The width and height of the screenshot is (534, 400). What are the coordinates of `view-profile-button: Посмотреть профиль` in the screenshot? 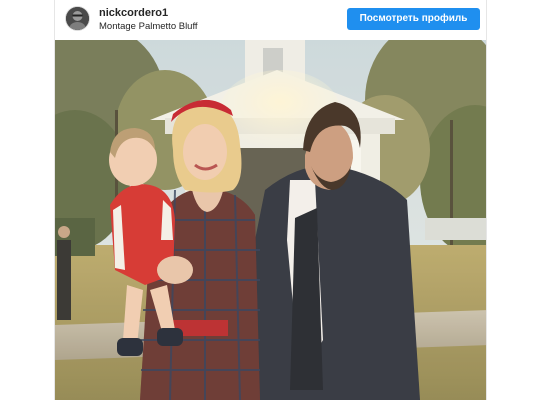 It's located at (413, 19).